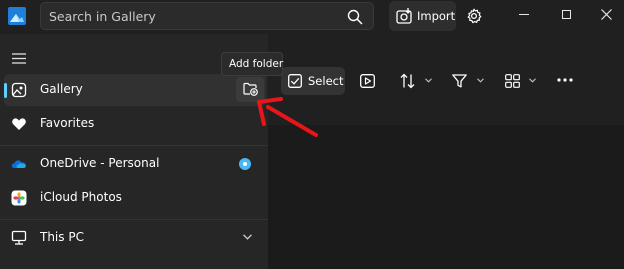 The image size is (624, 269). I want to click on gallery-icon, so click(19, 90).